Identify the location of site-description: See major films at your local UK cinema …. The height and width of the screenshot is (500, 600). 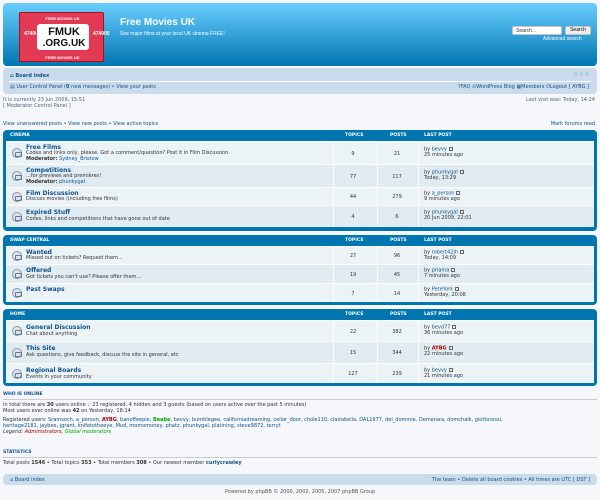
(172, 34).